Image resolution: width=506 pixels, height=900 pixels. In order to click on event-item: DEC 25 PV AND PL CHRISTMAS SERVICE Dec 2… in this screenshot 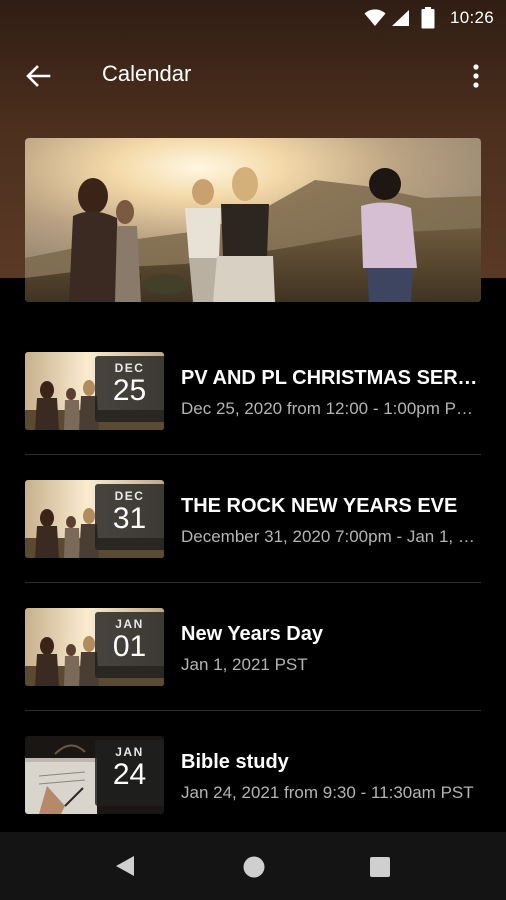, I will do `click(253, 408)`.